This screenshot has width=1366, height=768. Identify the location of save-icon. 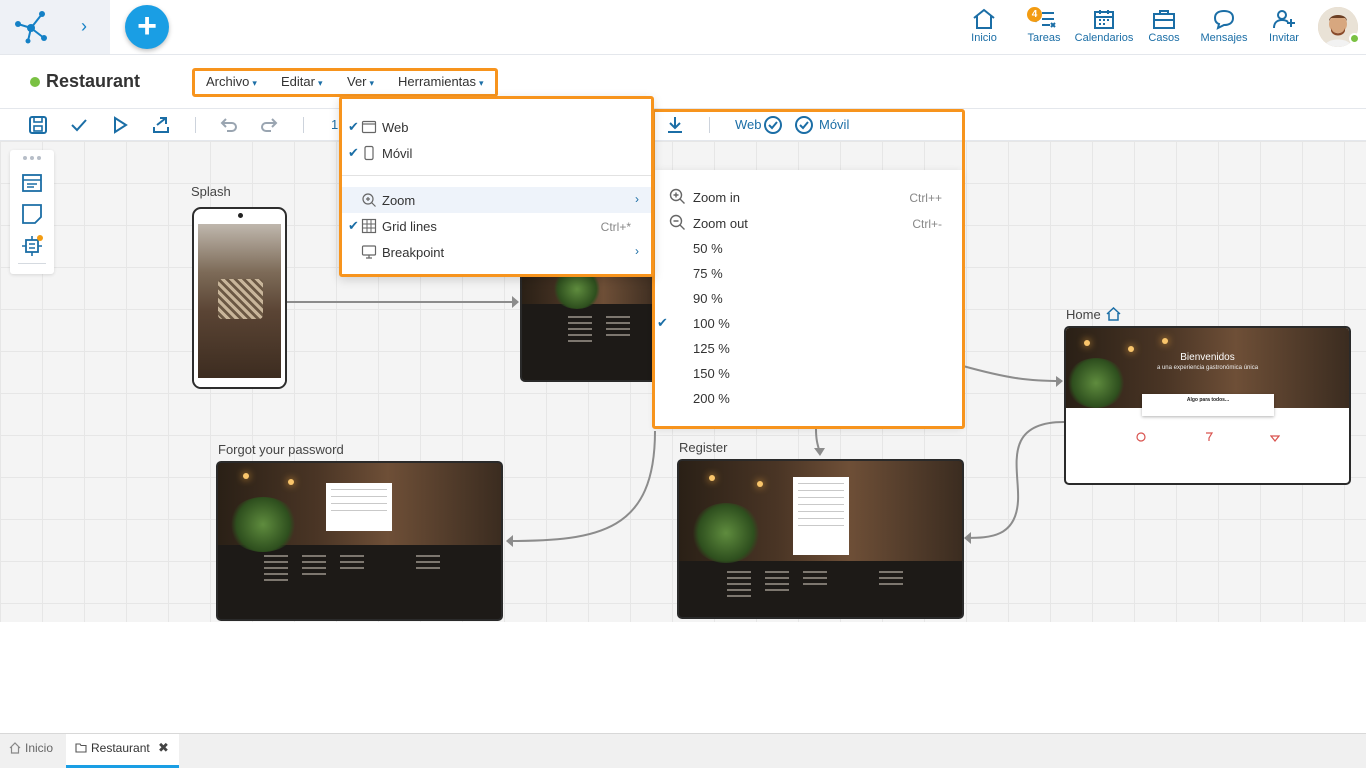
(38, 125).